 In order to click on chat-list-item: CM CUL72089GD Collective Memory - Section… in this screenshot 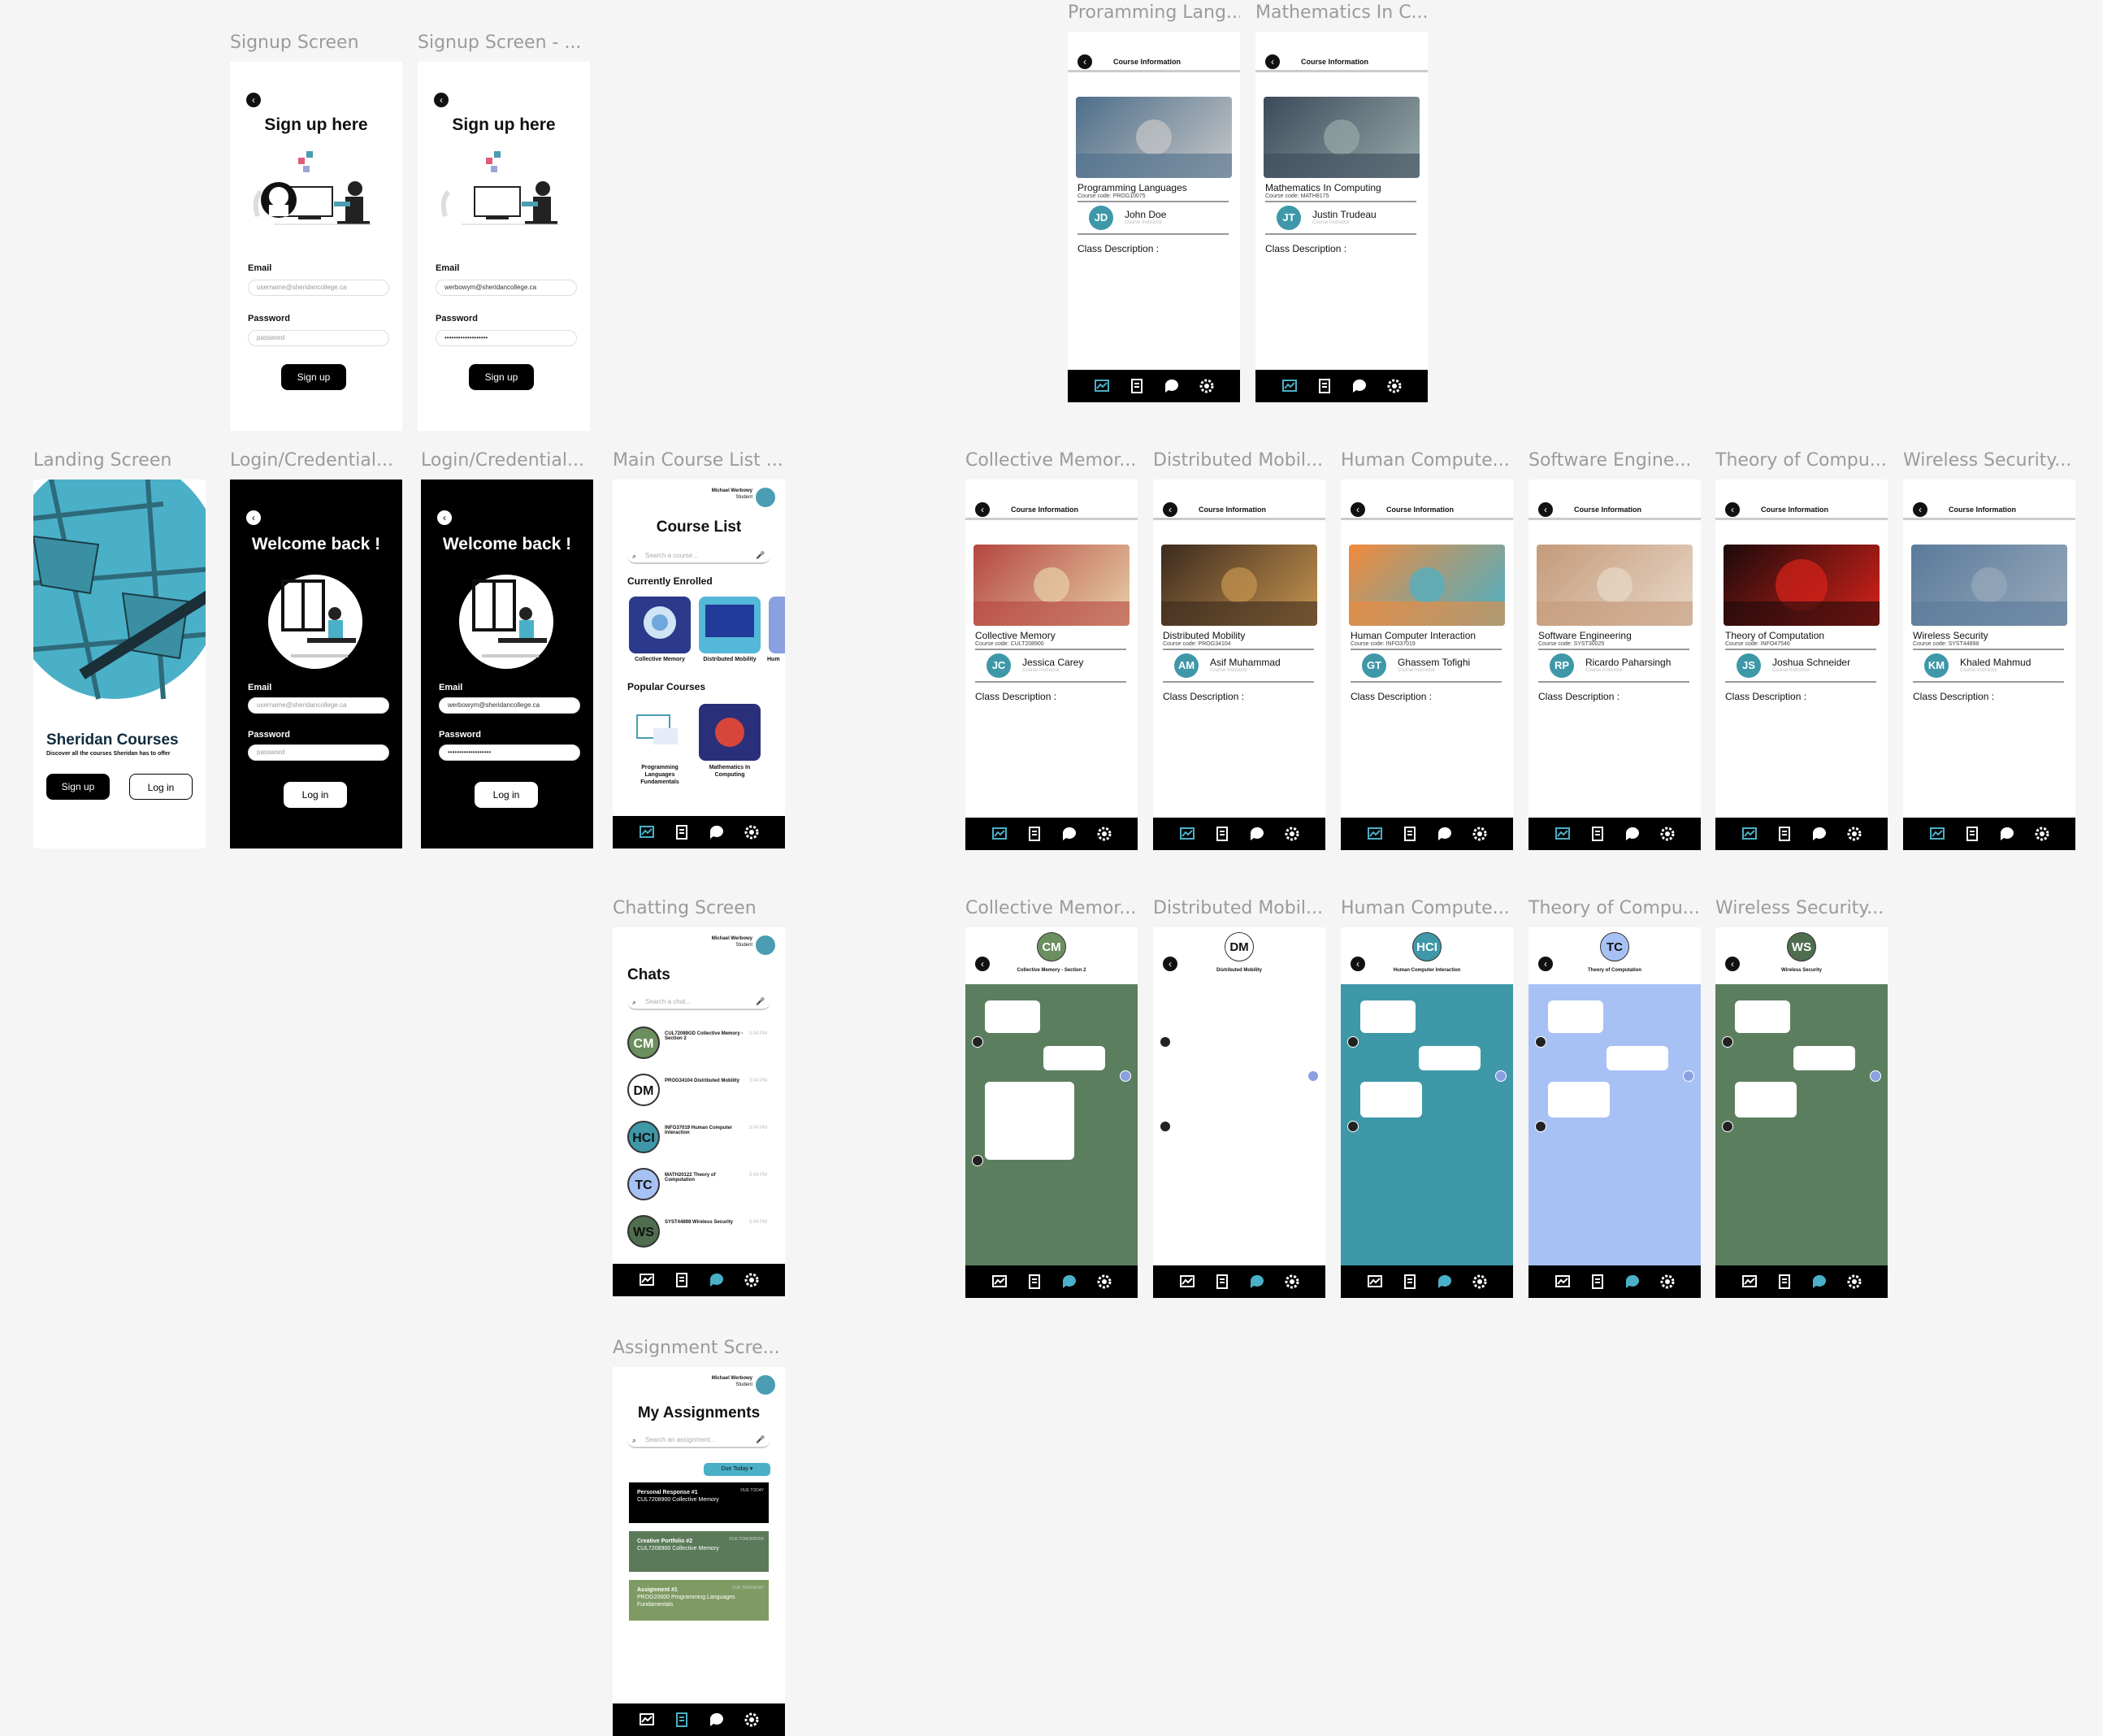, I will do `click(700, 1044)`.